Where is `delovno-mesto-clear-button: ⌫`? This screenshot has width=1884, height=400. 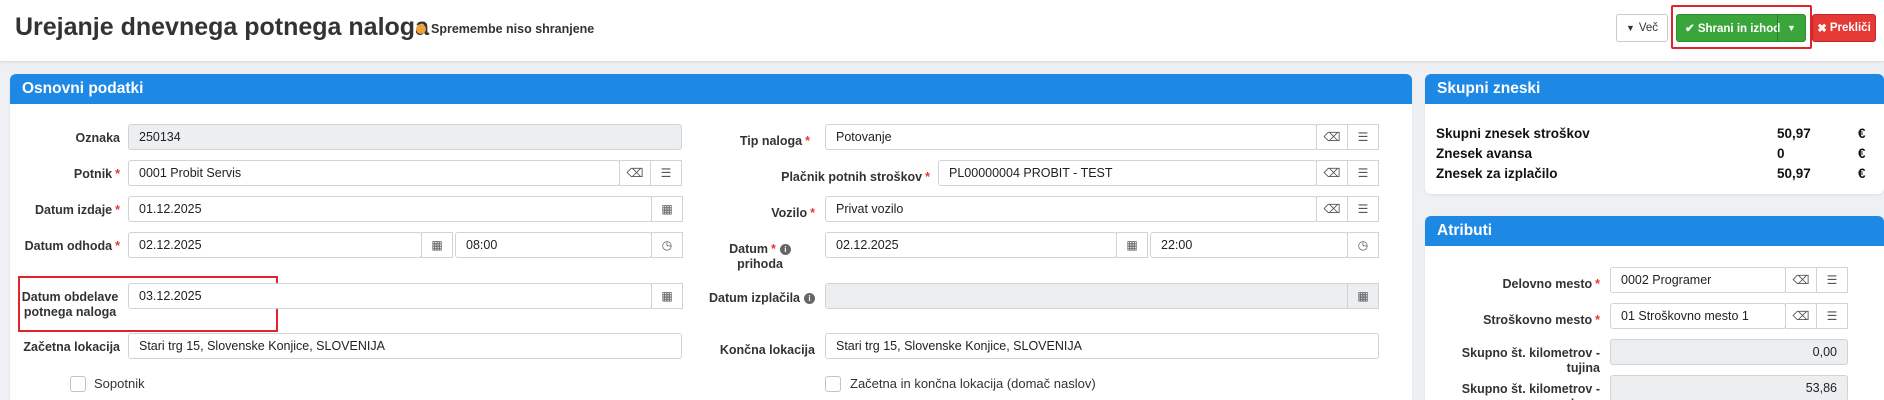
delovno-mesto-clear-button: ⌫ is located at coordinates (1801, 280).